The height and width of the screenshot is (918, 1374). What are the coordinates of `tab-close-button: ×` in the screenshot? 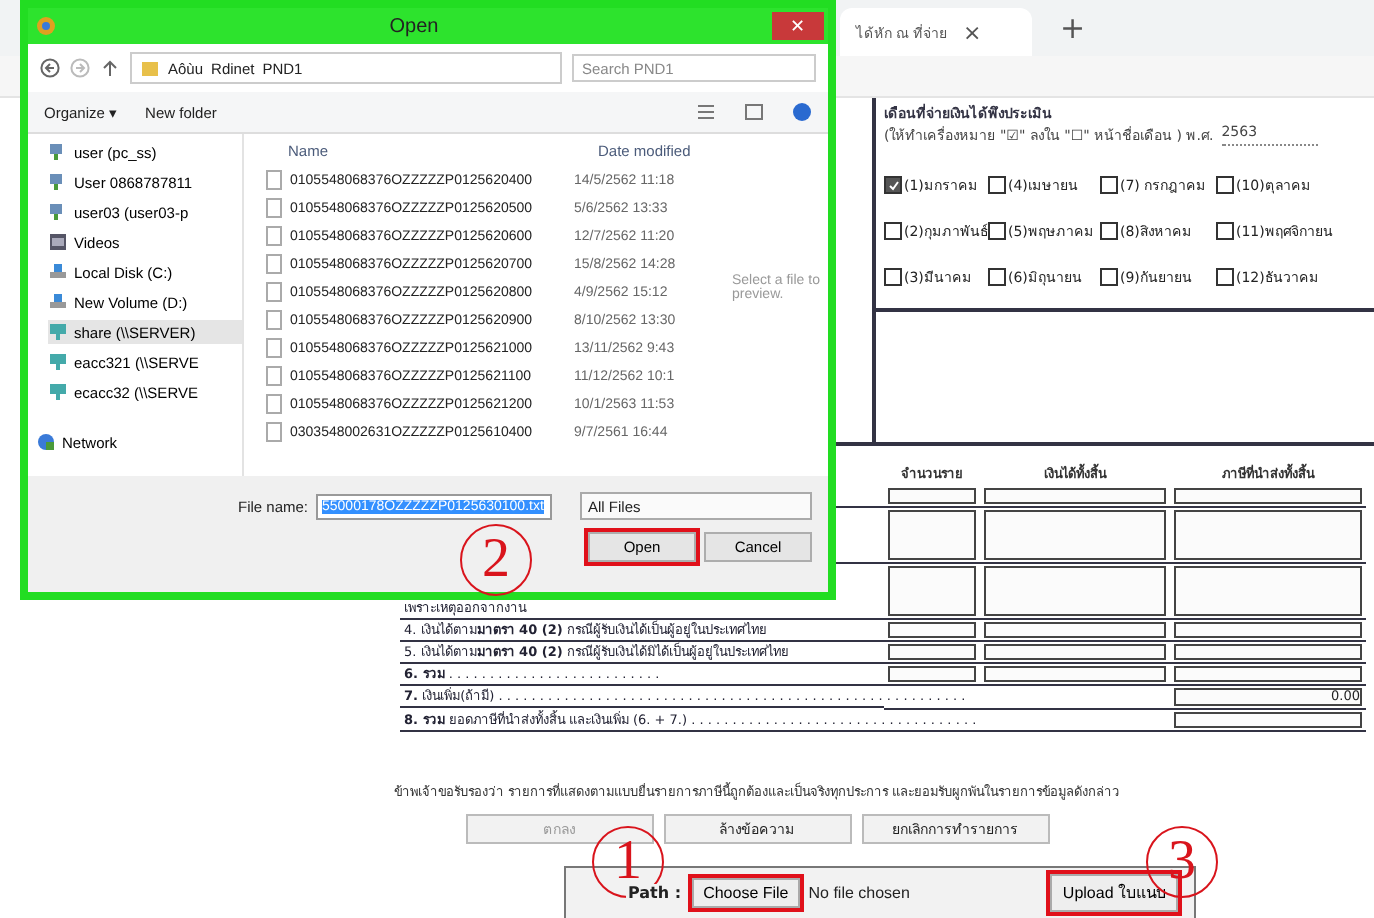 It's located at (972, 32).